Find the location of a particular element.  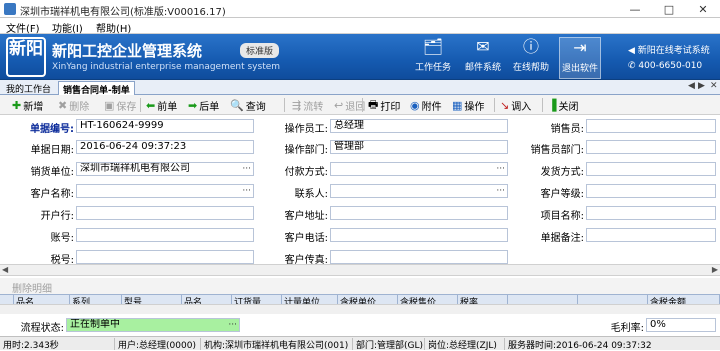

account-label: 账号: is located at coordinates (62, 238).